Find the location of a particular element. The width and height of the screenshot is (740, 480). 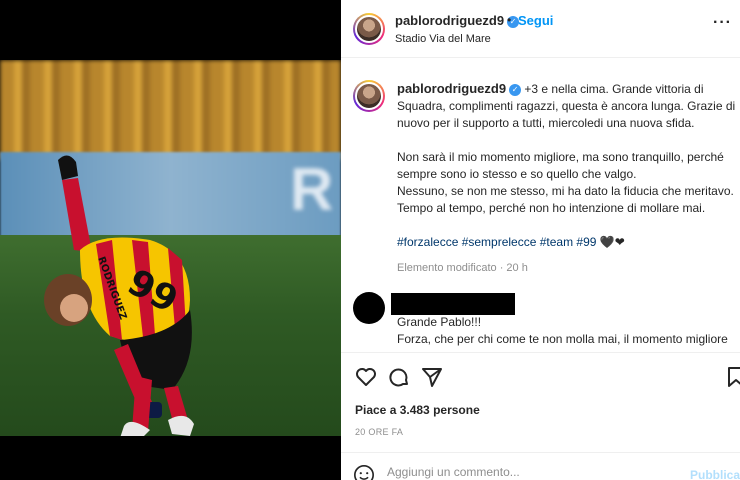

commenter-name-redacted is located at coordinates (453, 304).